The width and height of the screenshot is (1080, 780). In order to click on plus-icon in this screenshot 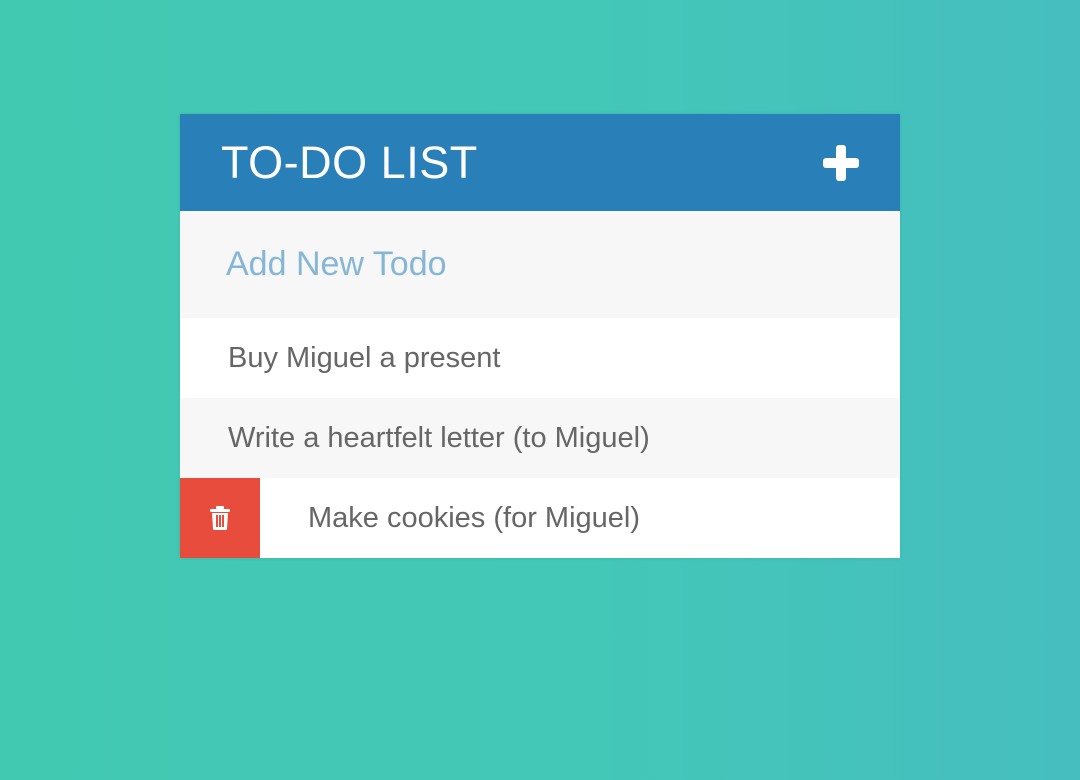, I will do `click(841, 162)`.